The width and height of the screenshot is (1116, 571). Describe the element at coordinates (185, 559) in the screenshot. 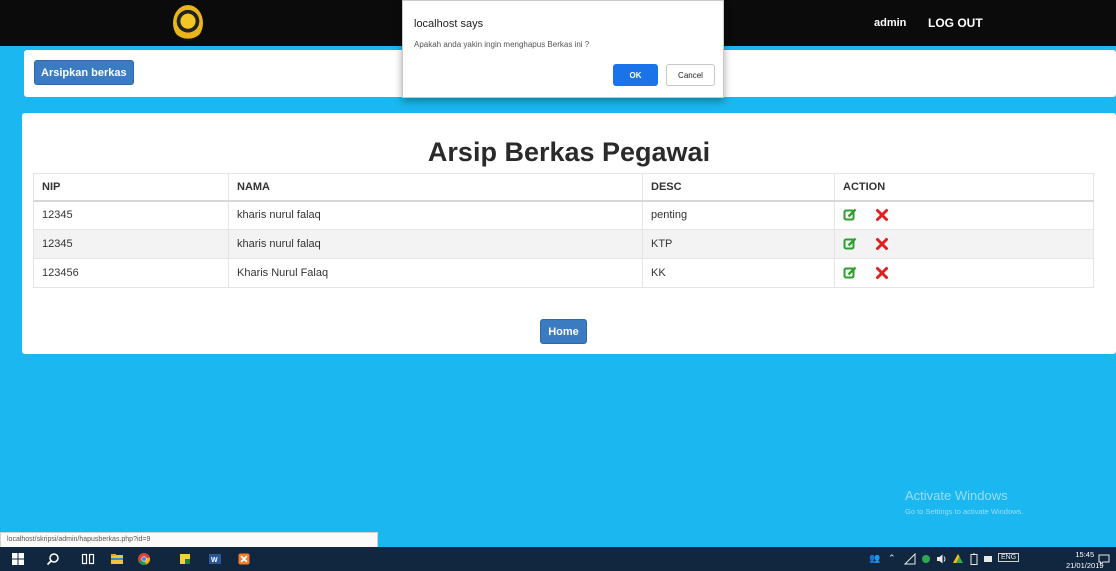

I see `sticky-notes-icon` at that location.